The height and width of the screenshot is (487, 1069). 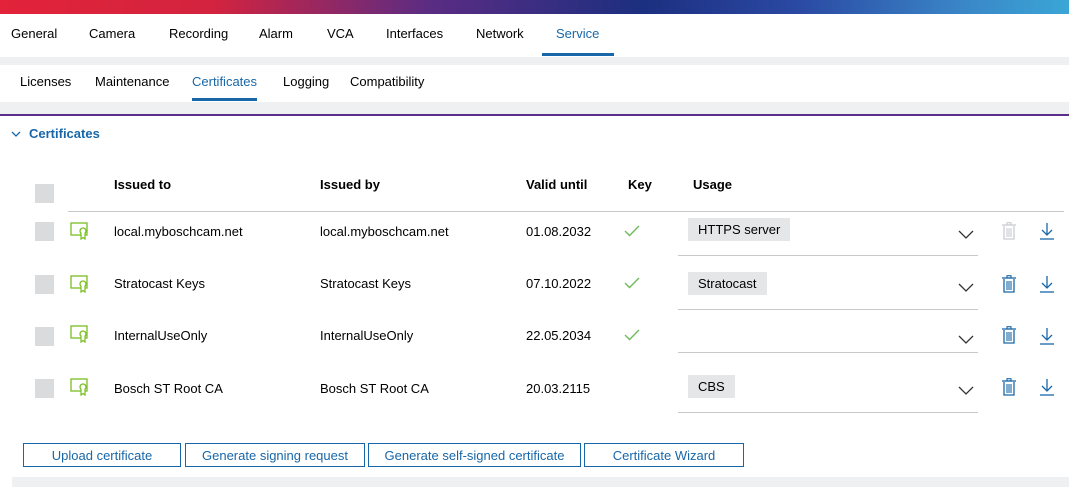 I want to click on header-divider, so click(x=566, y=211).